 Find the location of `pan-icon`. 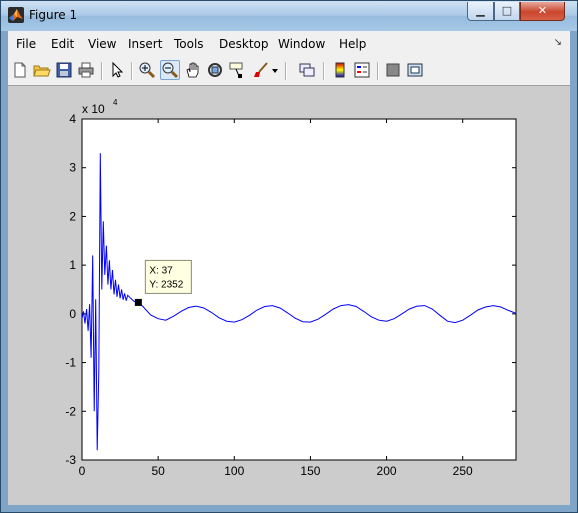

pan-icon is located at coordinates (193, 70).